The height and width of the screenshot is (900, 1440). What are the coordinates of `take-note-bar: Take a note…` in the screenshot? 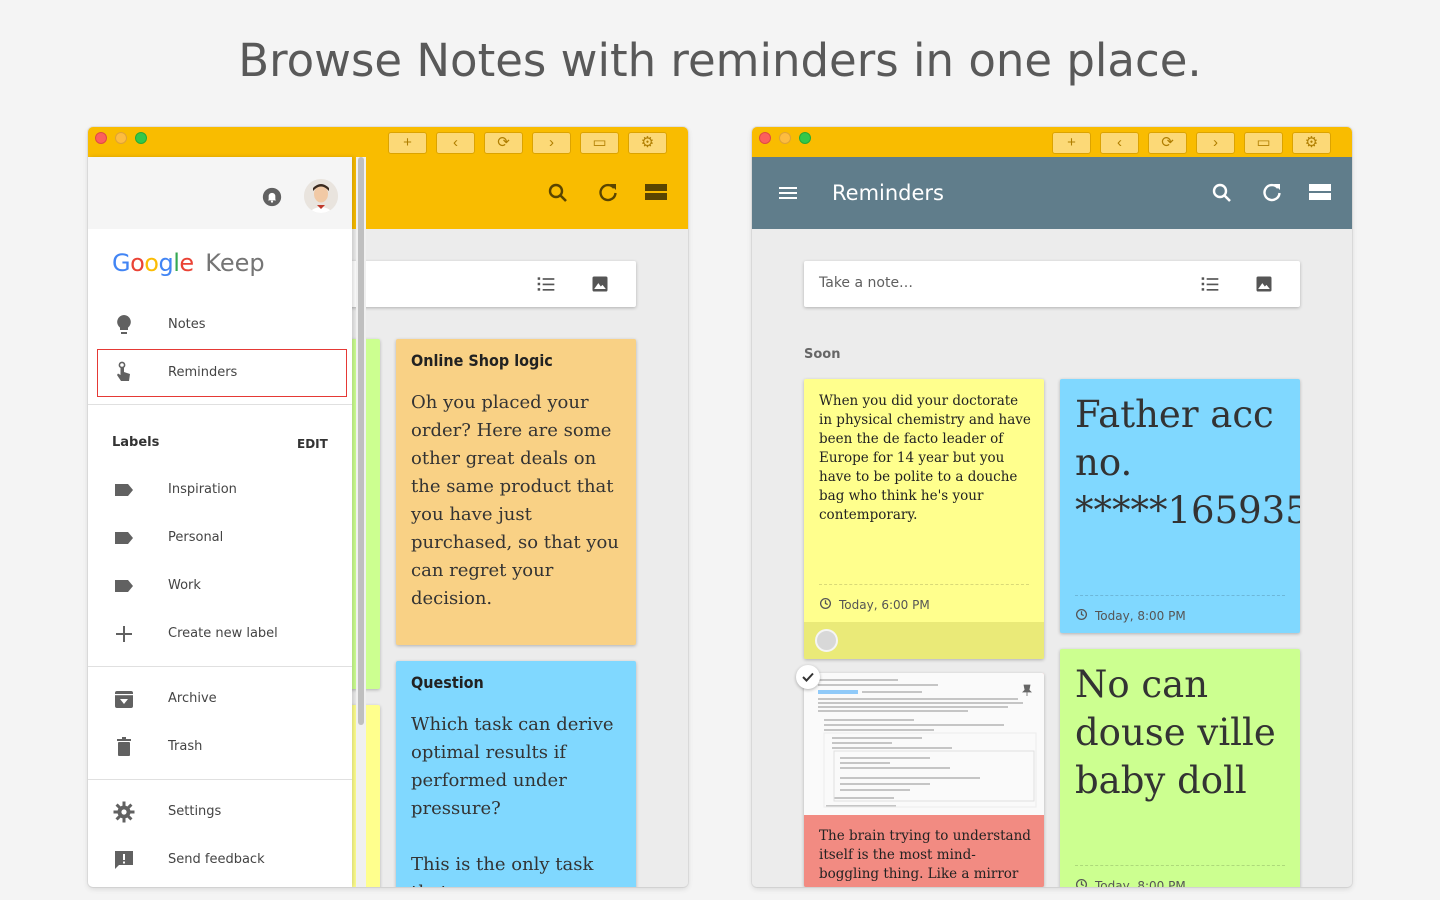 It's located at (1052, 284).